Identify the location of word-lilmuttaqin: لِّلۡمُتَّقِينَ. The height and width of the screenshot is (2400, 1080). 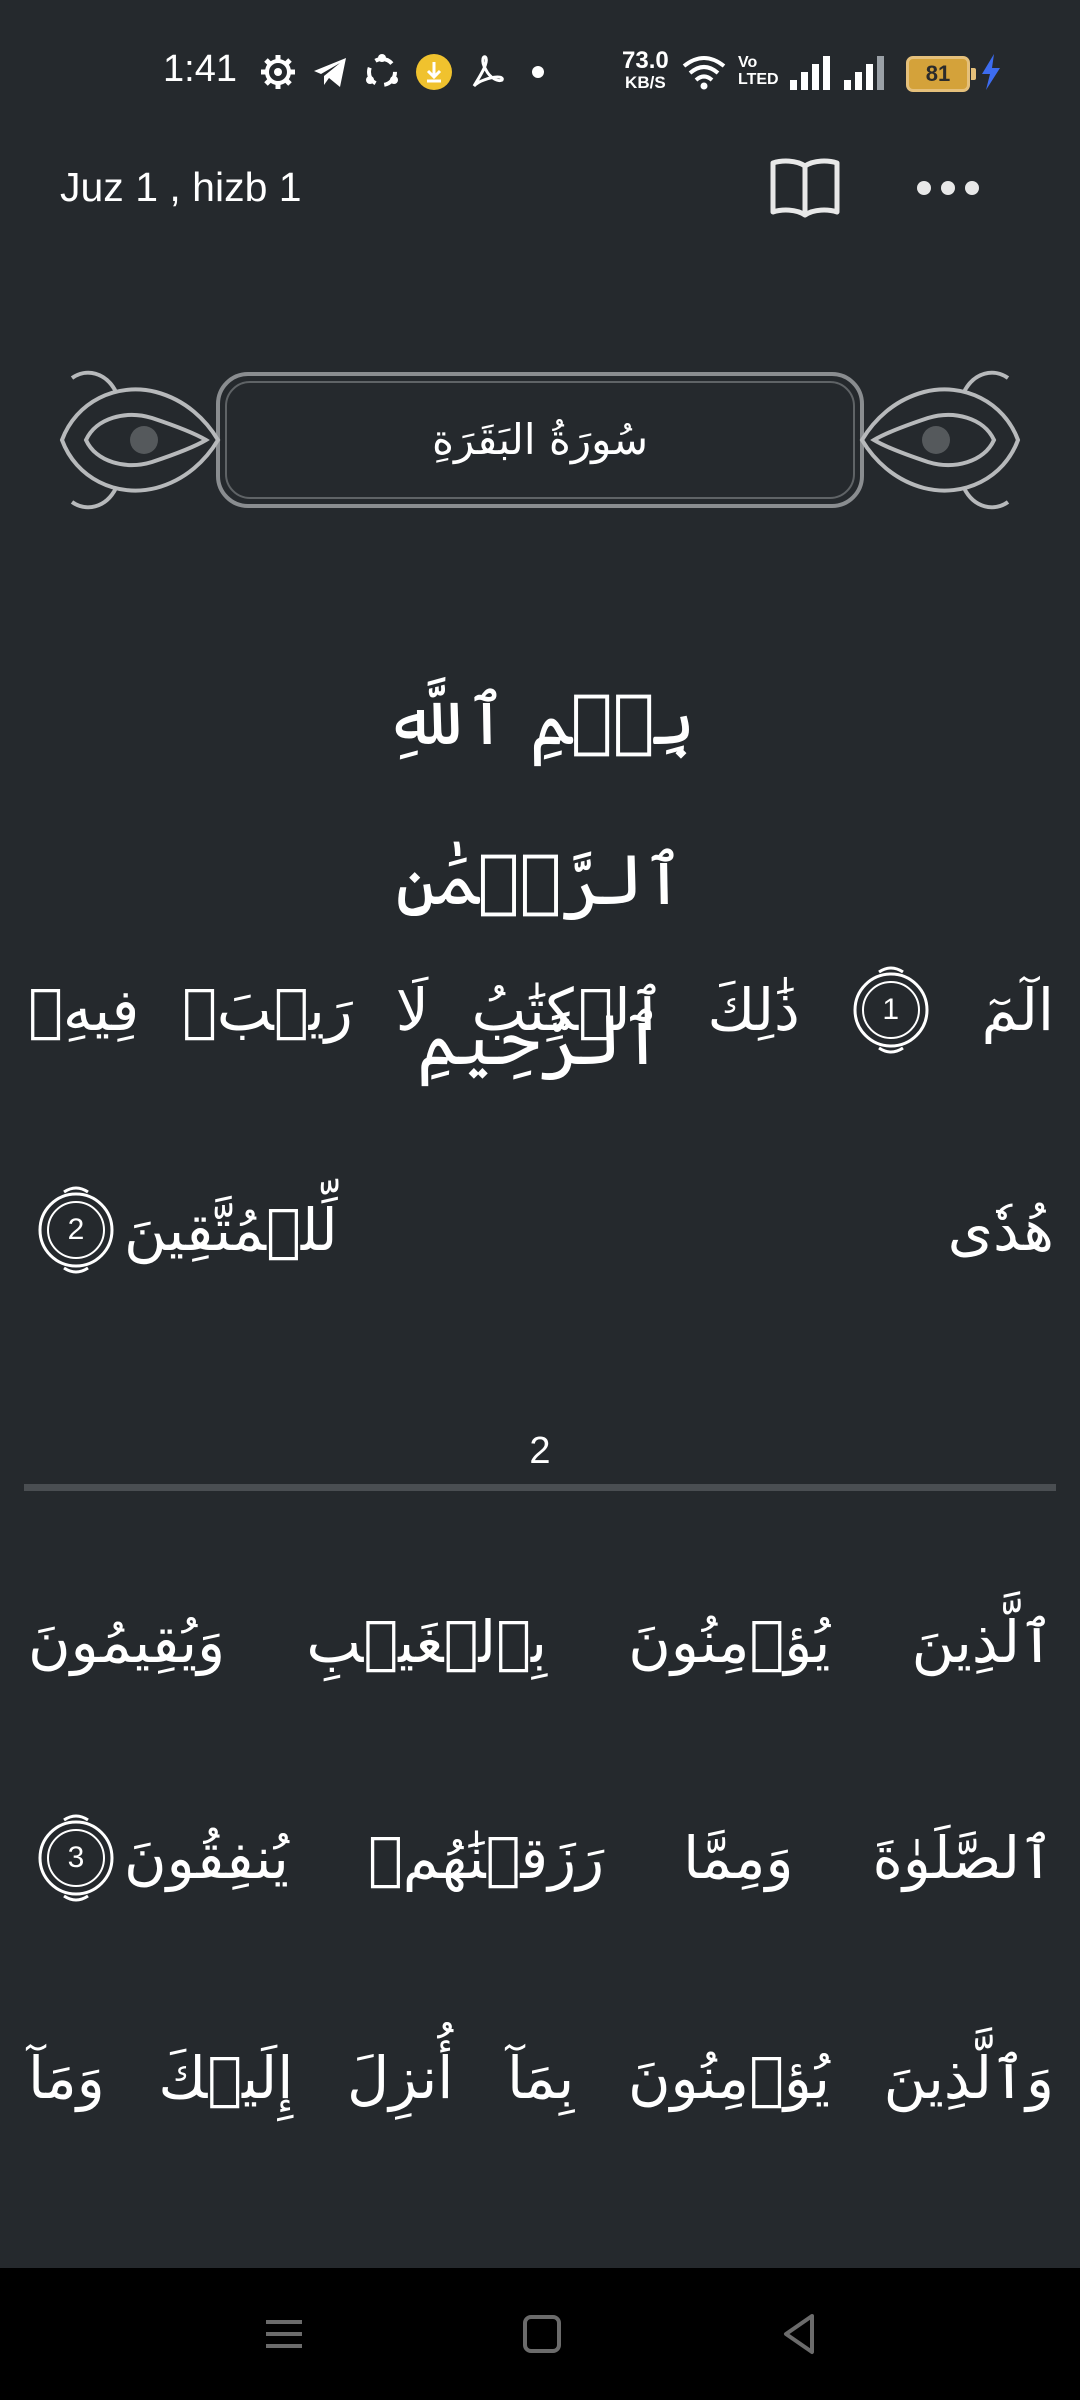
(231, 1230).